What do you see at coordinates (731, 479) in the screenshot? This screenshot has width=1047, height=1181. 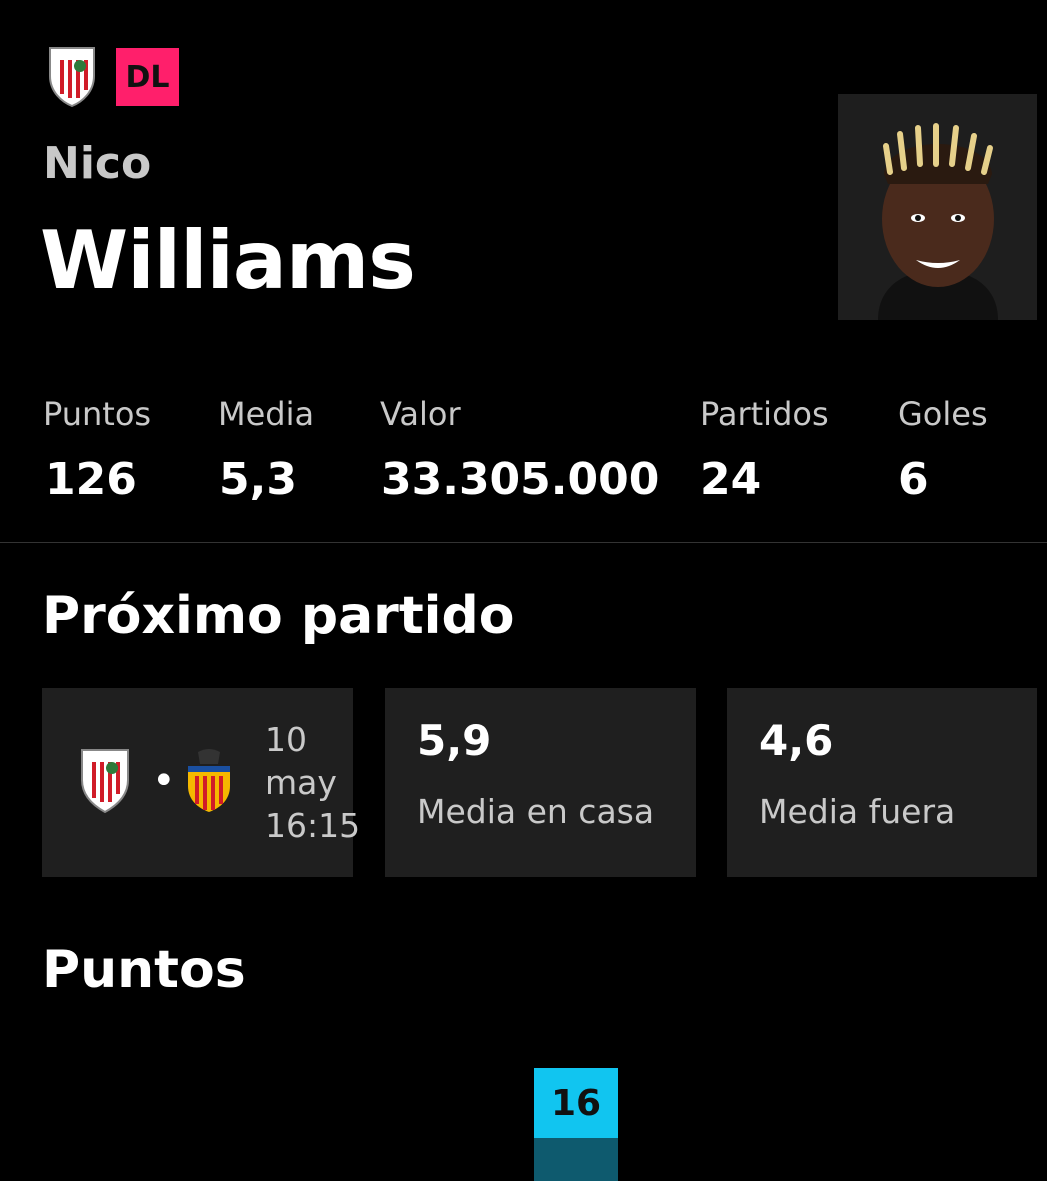 I see `stat-value-partidos: 24` at bounding box center [731, 479].